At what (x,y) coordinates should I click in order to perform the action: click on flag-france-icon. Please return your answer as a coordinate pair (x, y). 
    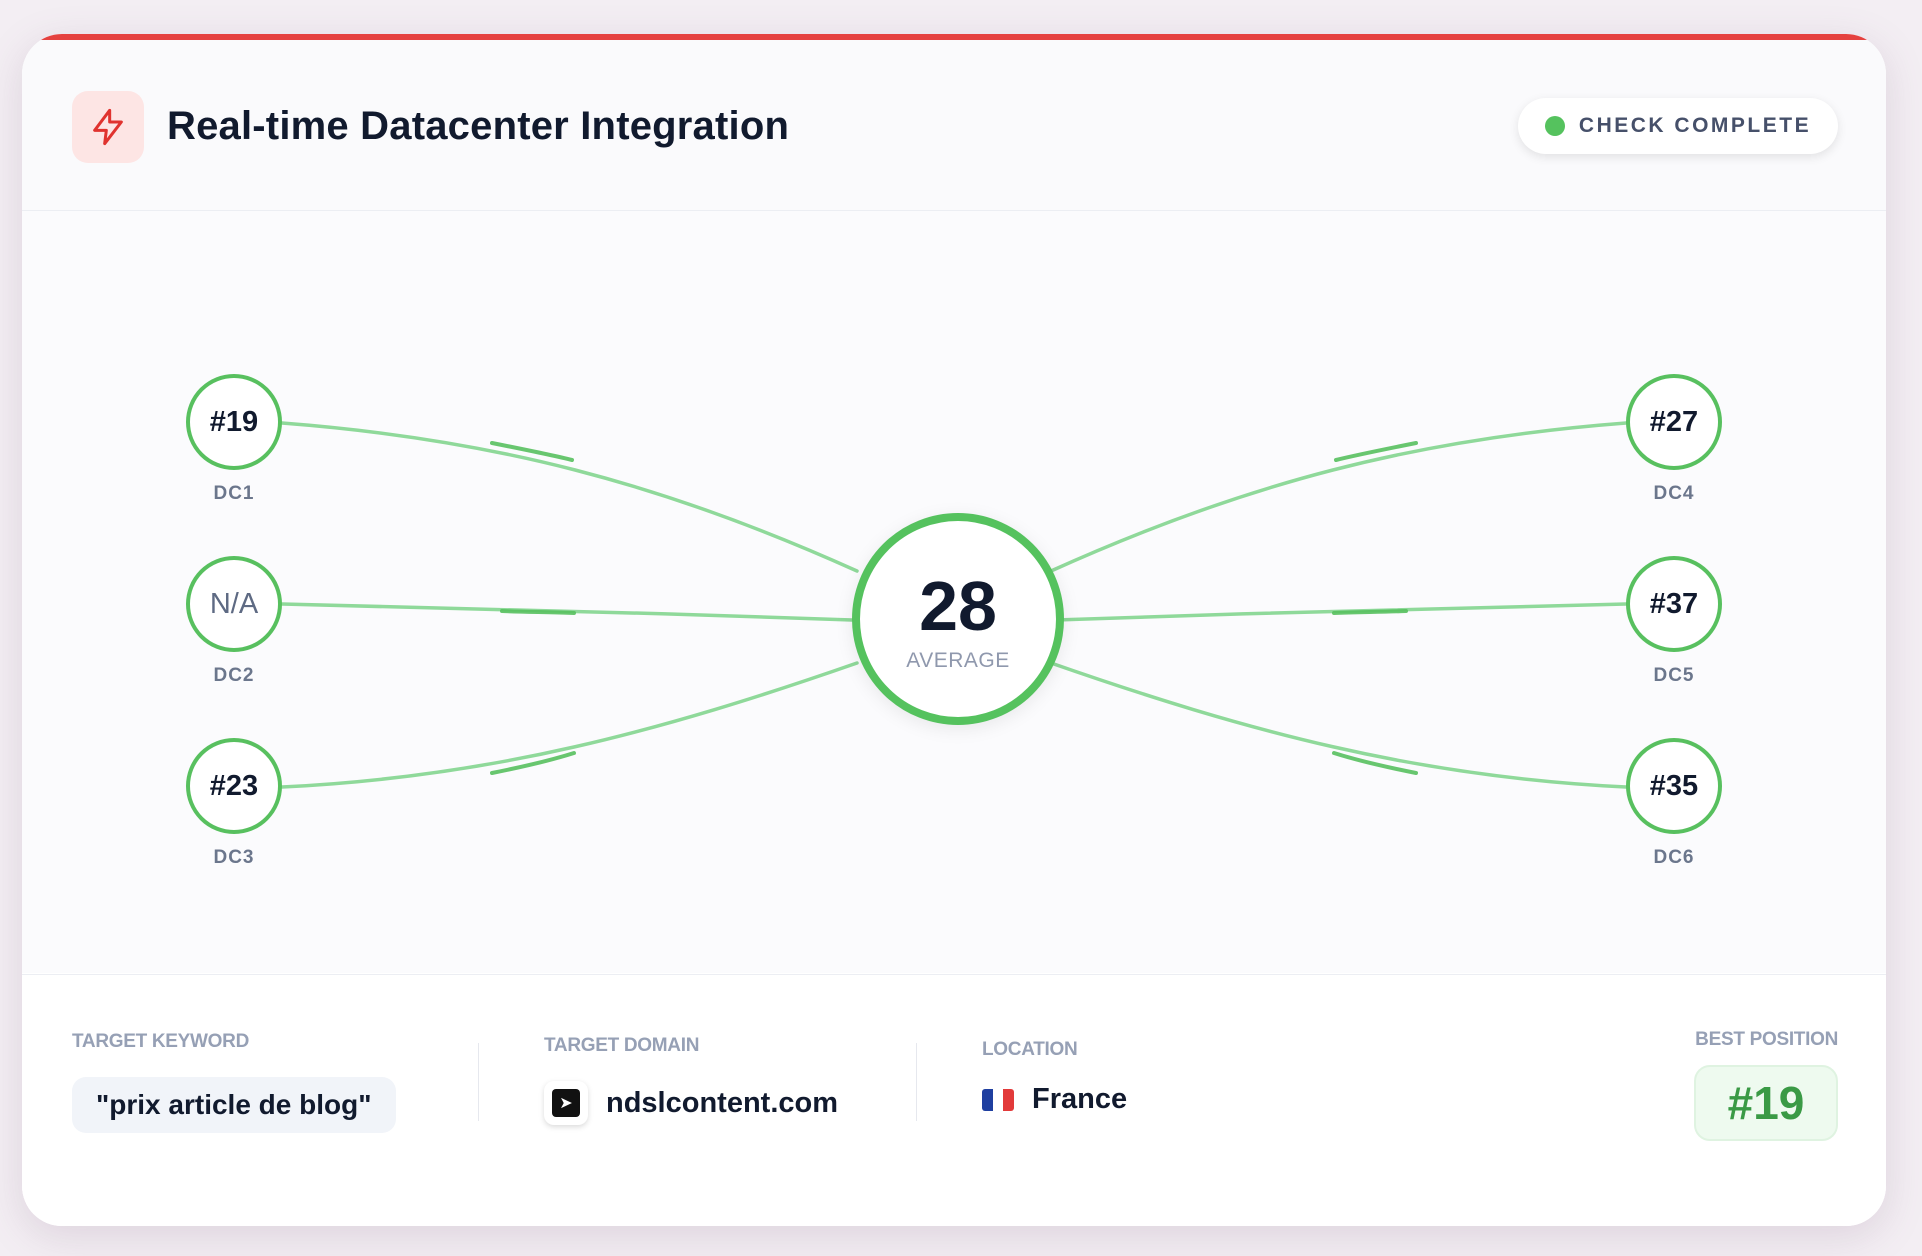
    Looking at the image, I should click on (998, 1099).